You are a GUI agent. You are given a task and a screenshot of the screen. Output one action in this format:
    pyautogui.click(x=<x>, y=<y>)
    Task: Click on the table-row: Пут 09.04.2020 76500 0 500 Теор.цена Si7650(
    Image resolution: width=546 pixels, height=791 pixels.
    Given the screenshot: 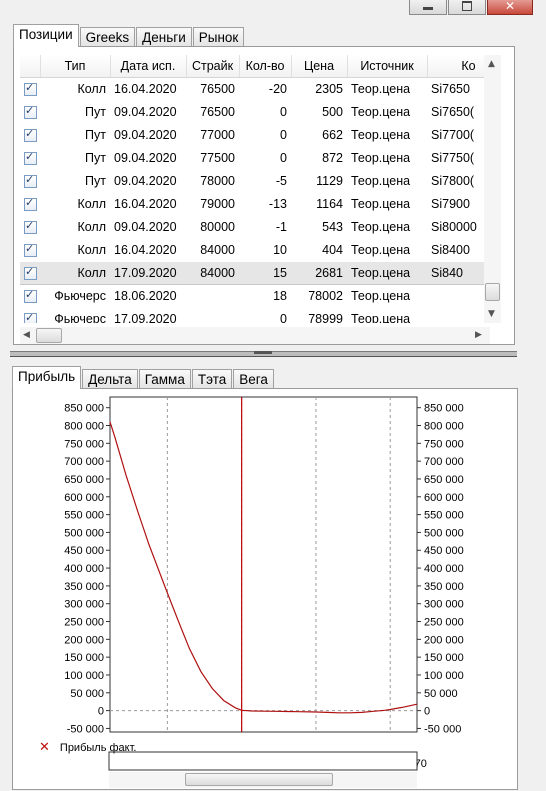 What is the action you would take?
    pyautogui.click(x=255, y=112)
    